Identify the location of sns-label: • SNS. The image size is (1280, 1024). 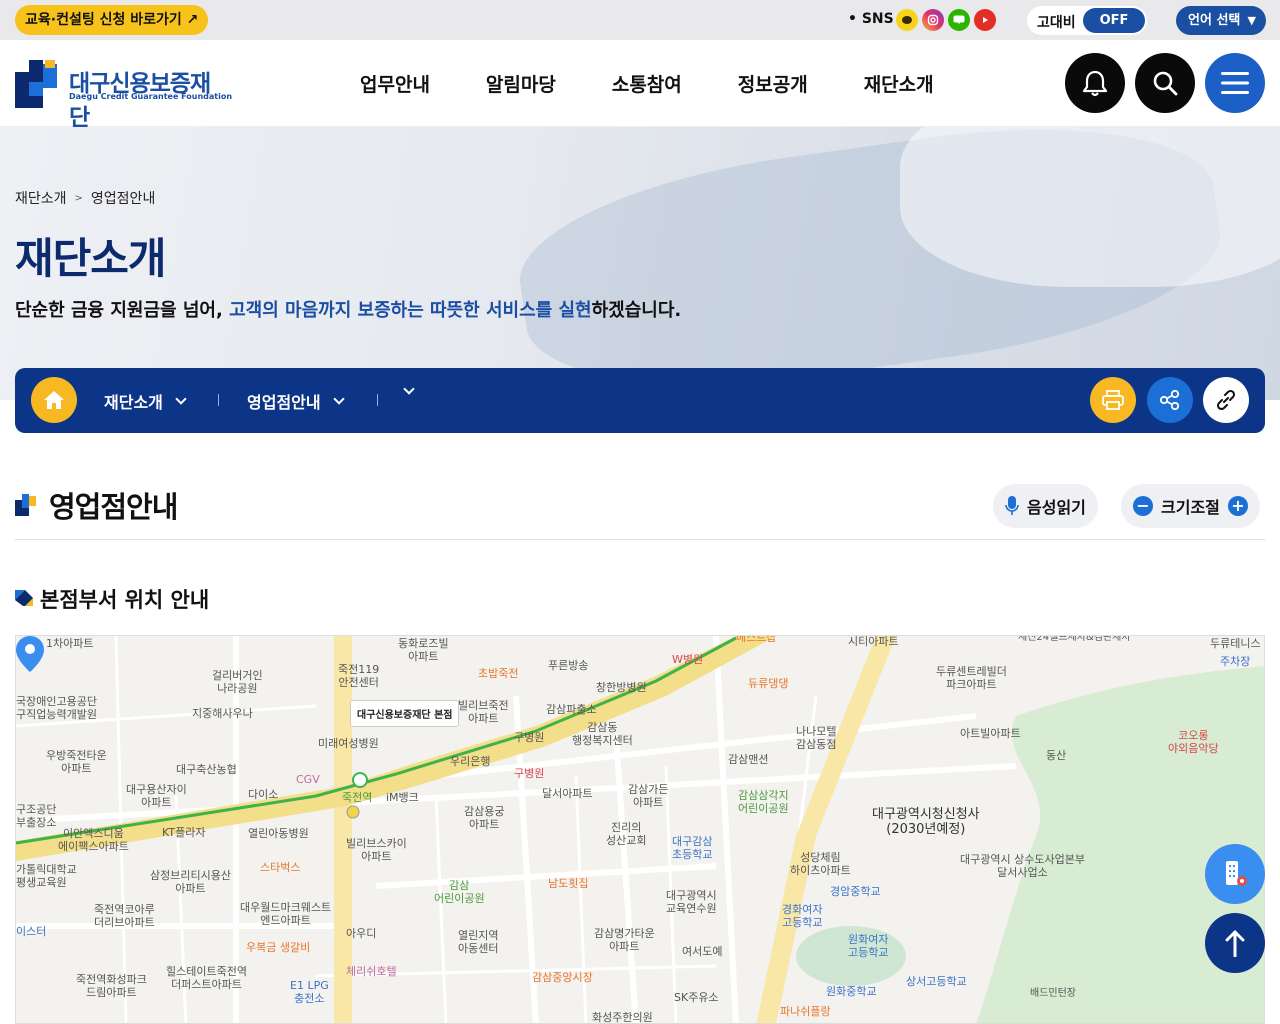
(871, 19).